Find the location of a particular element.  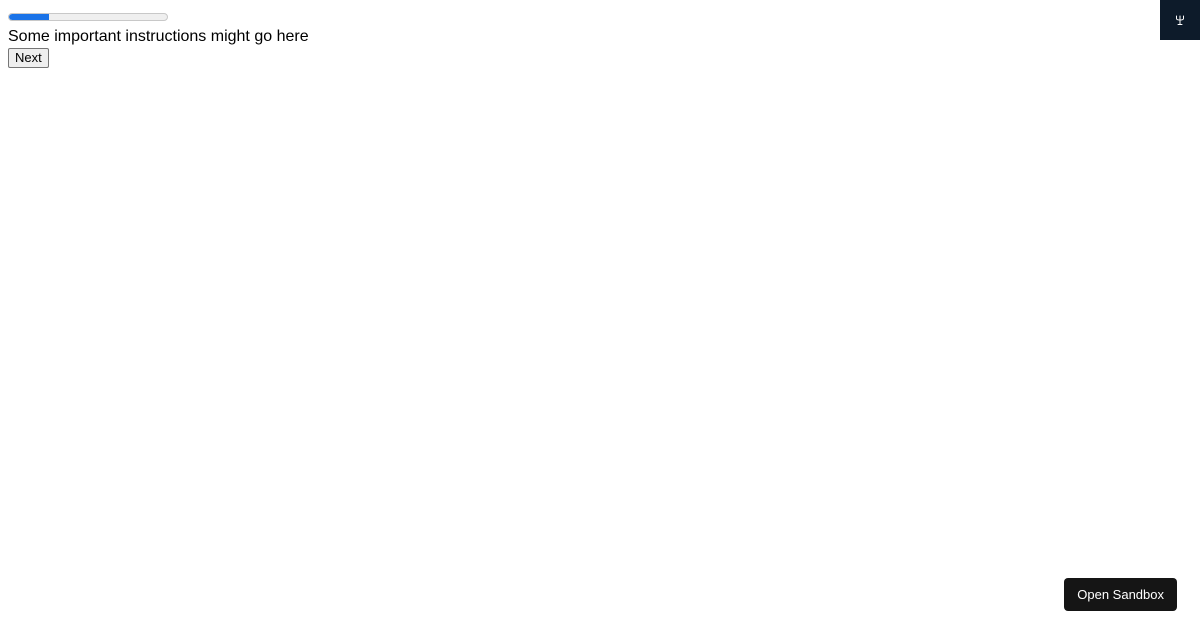

corner-badge is located at coordinates (1180, 20).